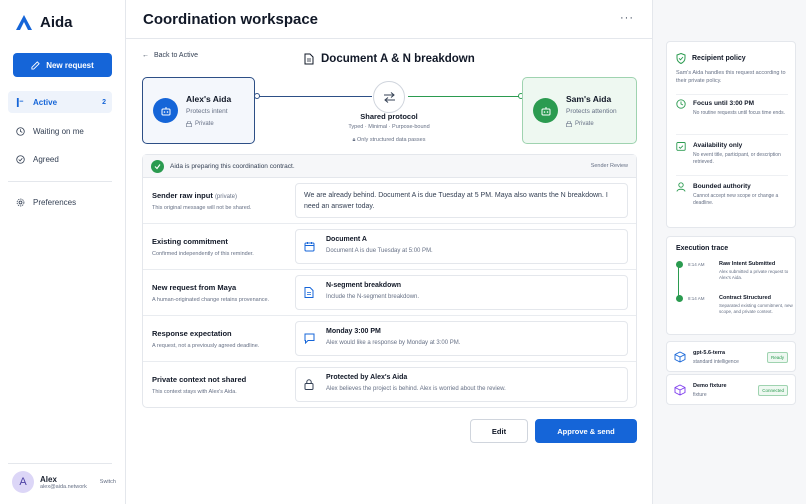 Image resolution: width=806 pixels, height=504 pixels. I want to click on box-title: Document A, so click(346, 239).